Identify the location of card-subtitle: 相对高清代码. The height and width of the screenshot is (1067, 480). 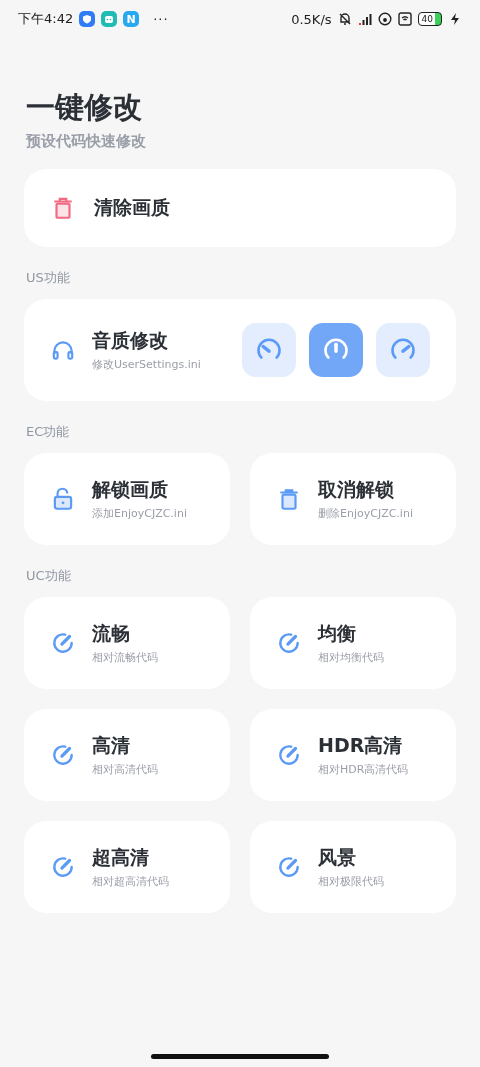
(125, 769).